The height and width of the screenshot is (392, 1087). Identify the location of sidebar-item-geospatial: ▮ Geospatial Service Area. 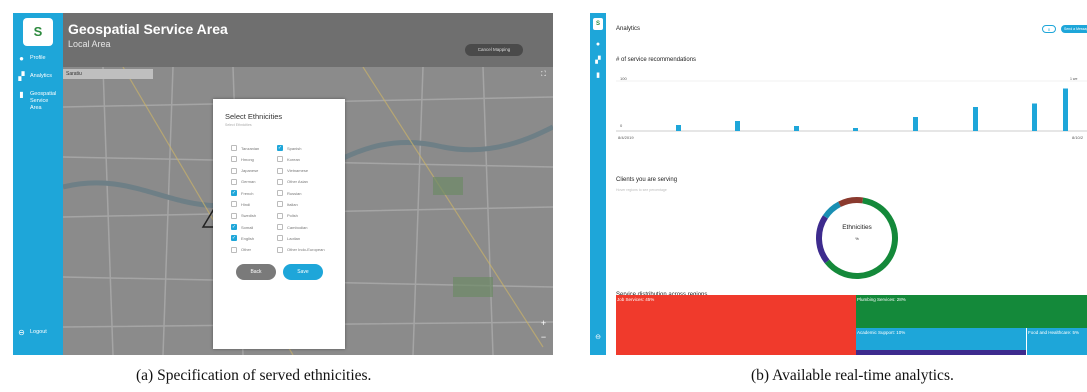
(38, 101).